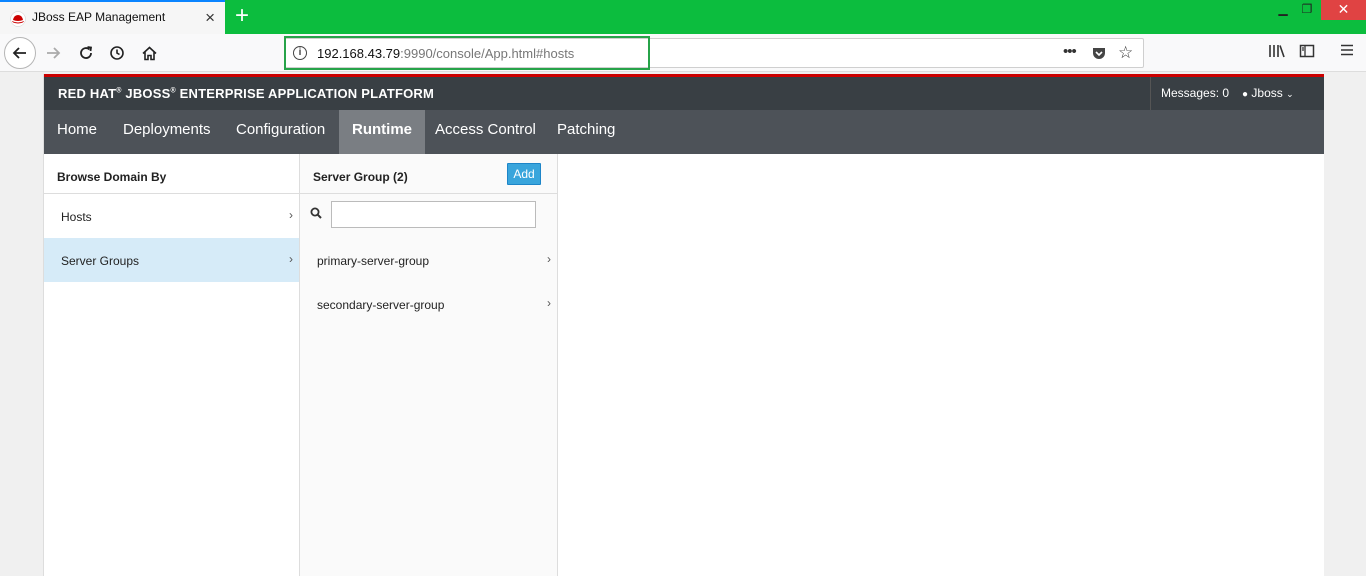 The width and height of the screenshot is (1366, 576). I want to click on server-group-filter, so click(428, 216).